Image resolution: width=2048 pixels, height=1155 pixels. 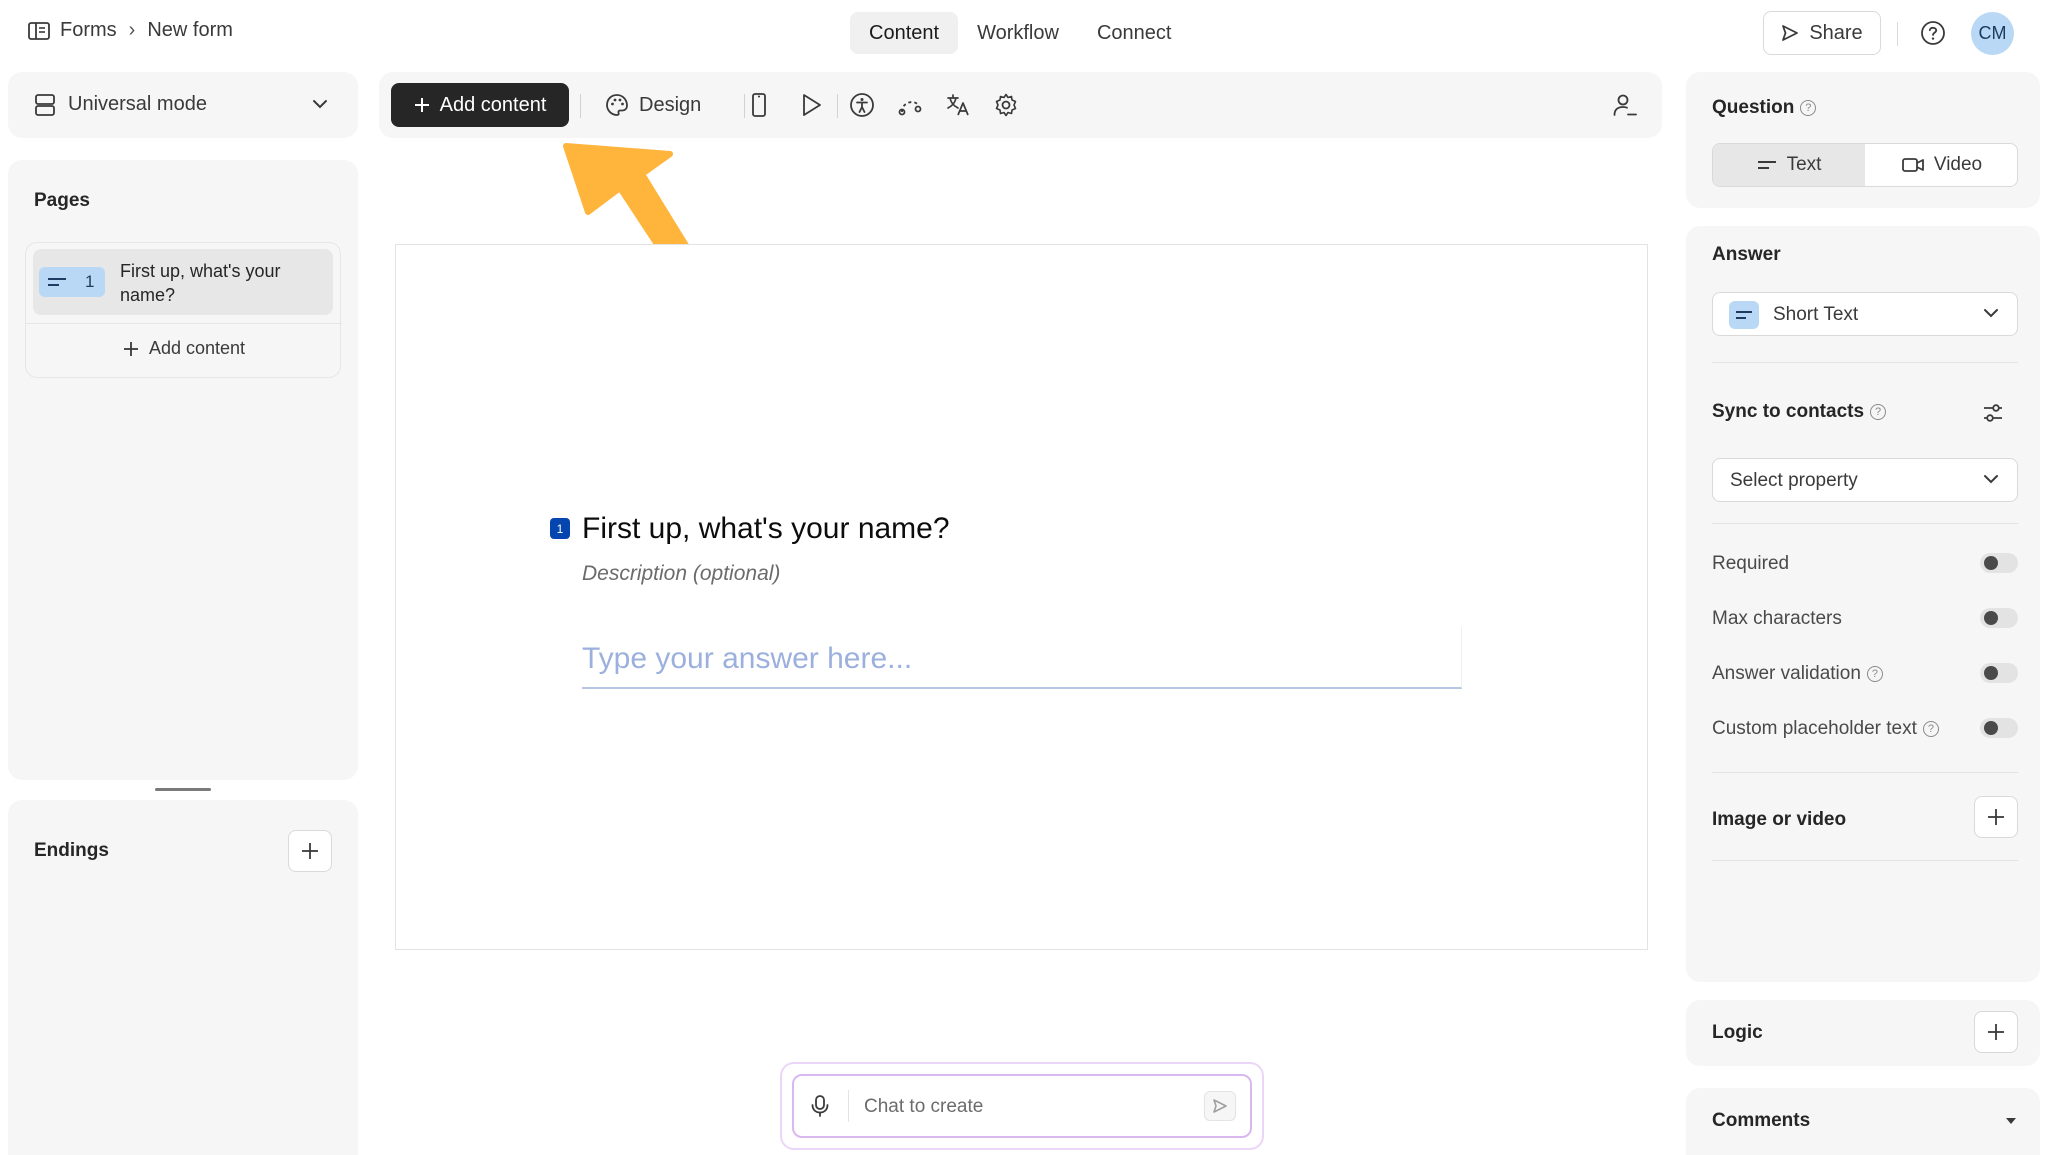 I want to click on tab-workflow: Workflow, so click(x=1018, y=33).